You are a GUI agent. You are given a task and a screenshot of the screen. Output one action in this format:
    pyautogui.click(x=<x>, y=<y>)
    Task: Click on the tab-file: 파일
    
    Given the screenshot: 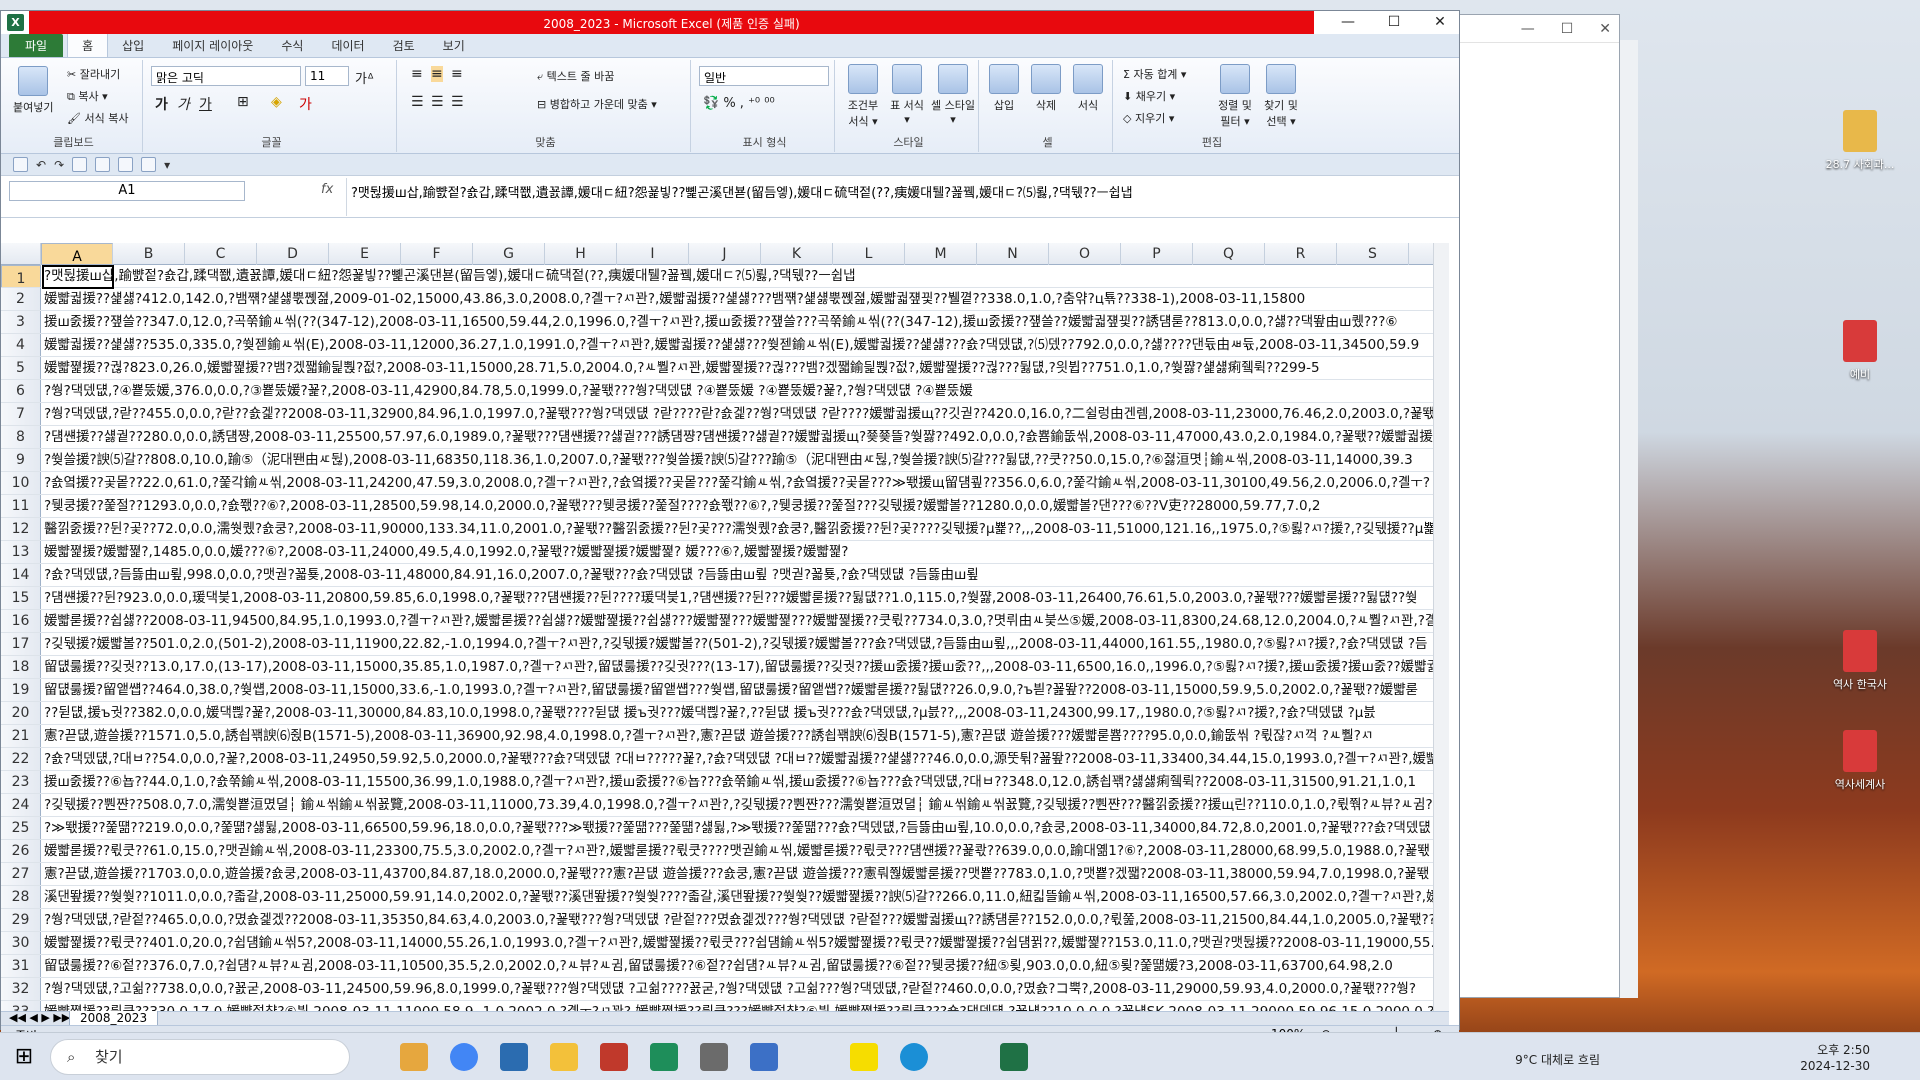 What is the action you would take?
    pyautogui.click(x=36, y=45)
    